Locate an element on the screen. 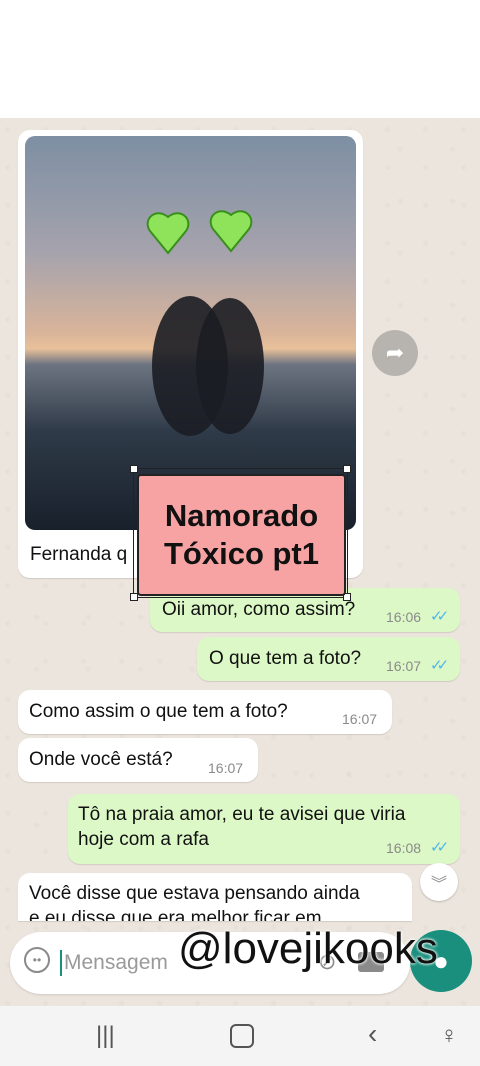  recent-apps-icon: ||| is located at coordinates (105, 1036).